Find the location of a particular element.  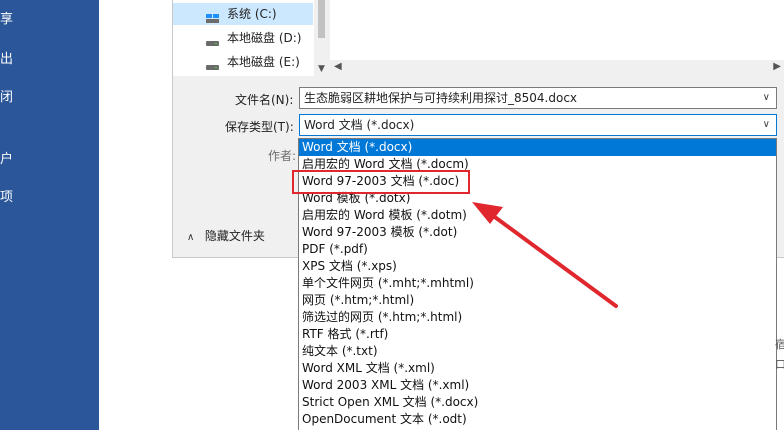

annotation-arrow-icon is located at coordinates (545, 255).